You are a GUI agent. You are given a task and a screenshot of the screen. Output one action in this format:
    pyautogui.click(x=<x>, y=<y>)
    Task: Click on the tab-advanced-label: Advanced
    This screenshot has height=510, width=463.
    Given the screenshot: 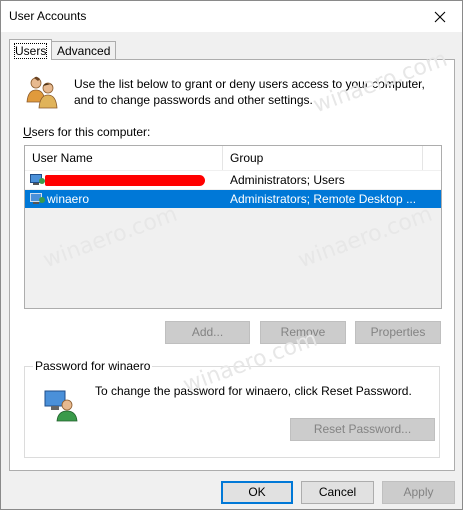 What is the action you would take?
    pyautogui.click(x=84, y=51)
    